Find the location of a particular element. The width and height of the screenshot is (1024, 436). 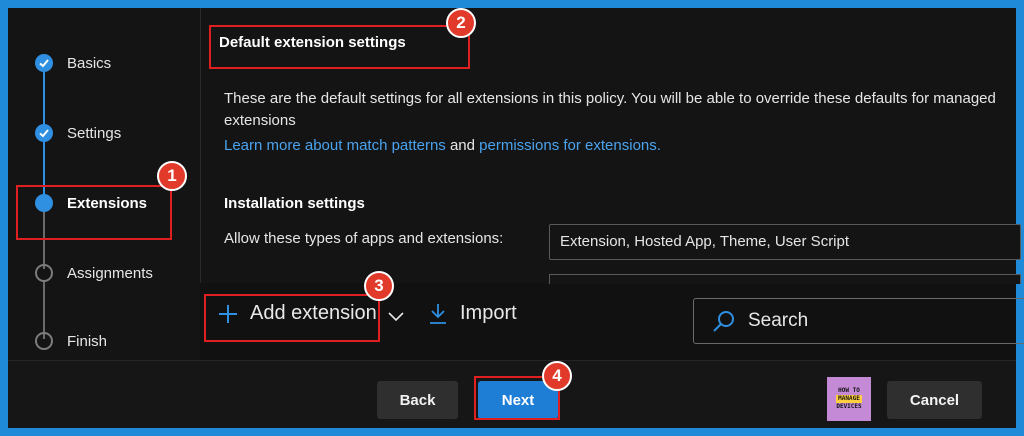

highlight-box-extensions is located at coordinates (94, 212).